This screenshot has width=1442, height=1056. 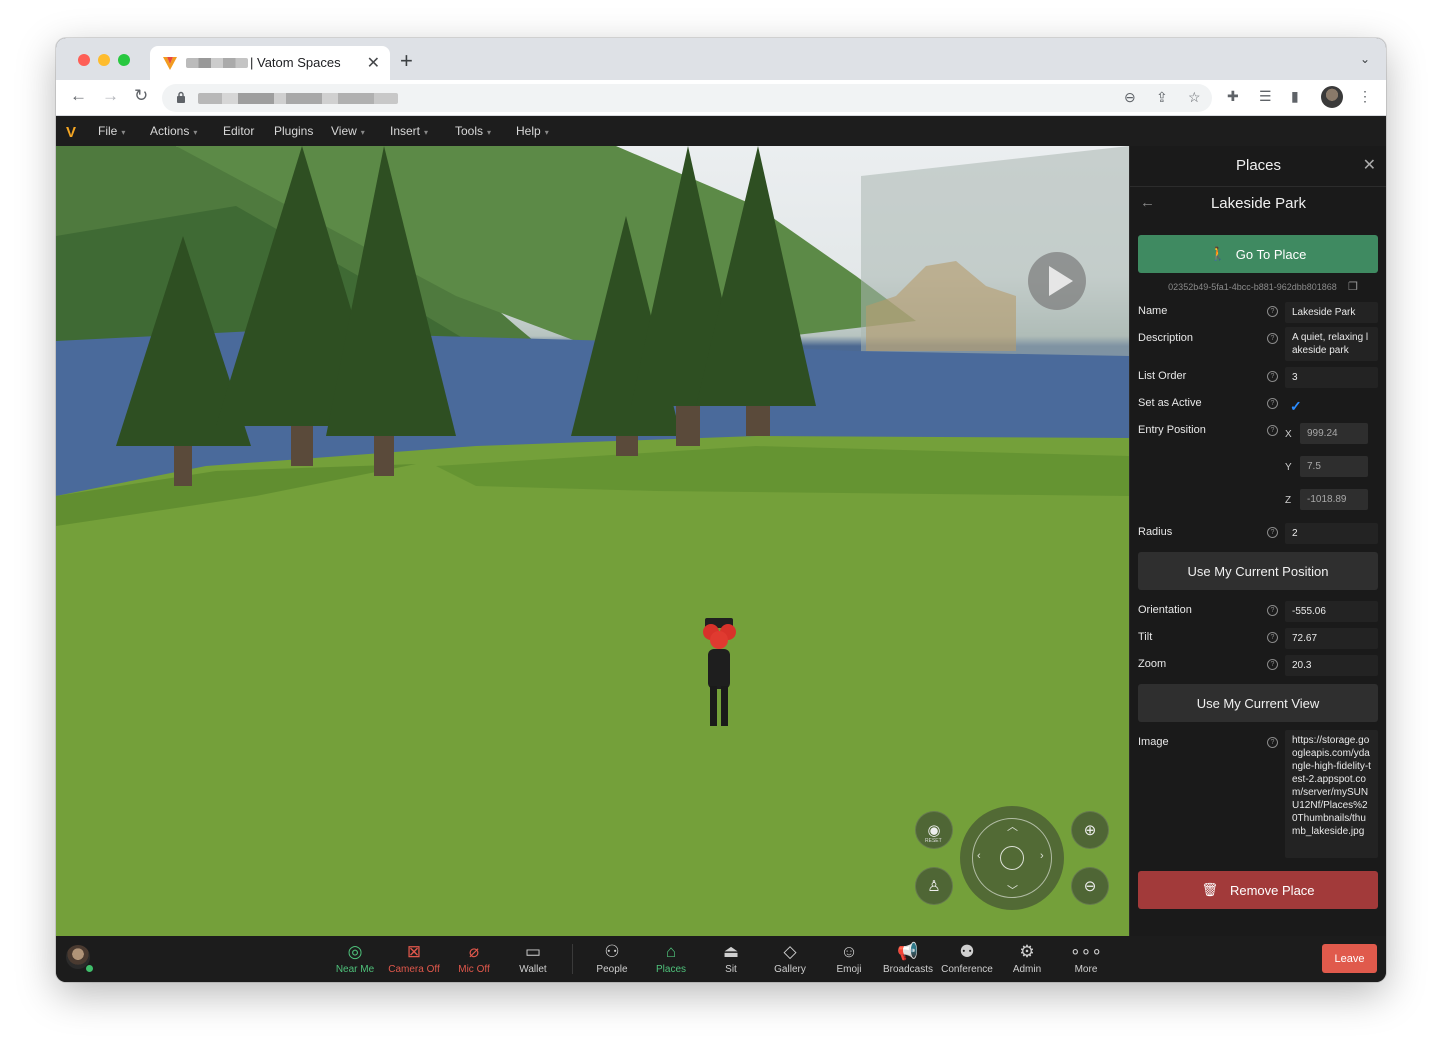 I want to click on set-active-checkbox: ✓, so click(x=1296, y=406).